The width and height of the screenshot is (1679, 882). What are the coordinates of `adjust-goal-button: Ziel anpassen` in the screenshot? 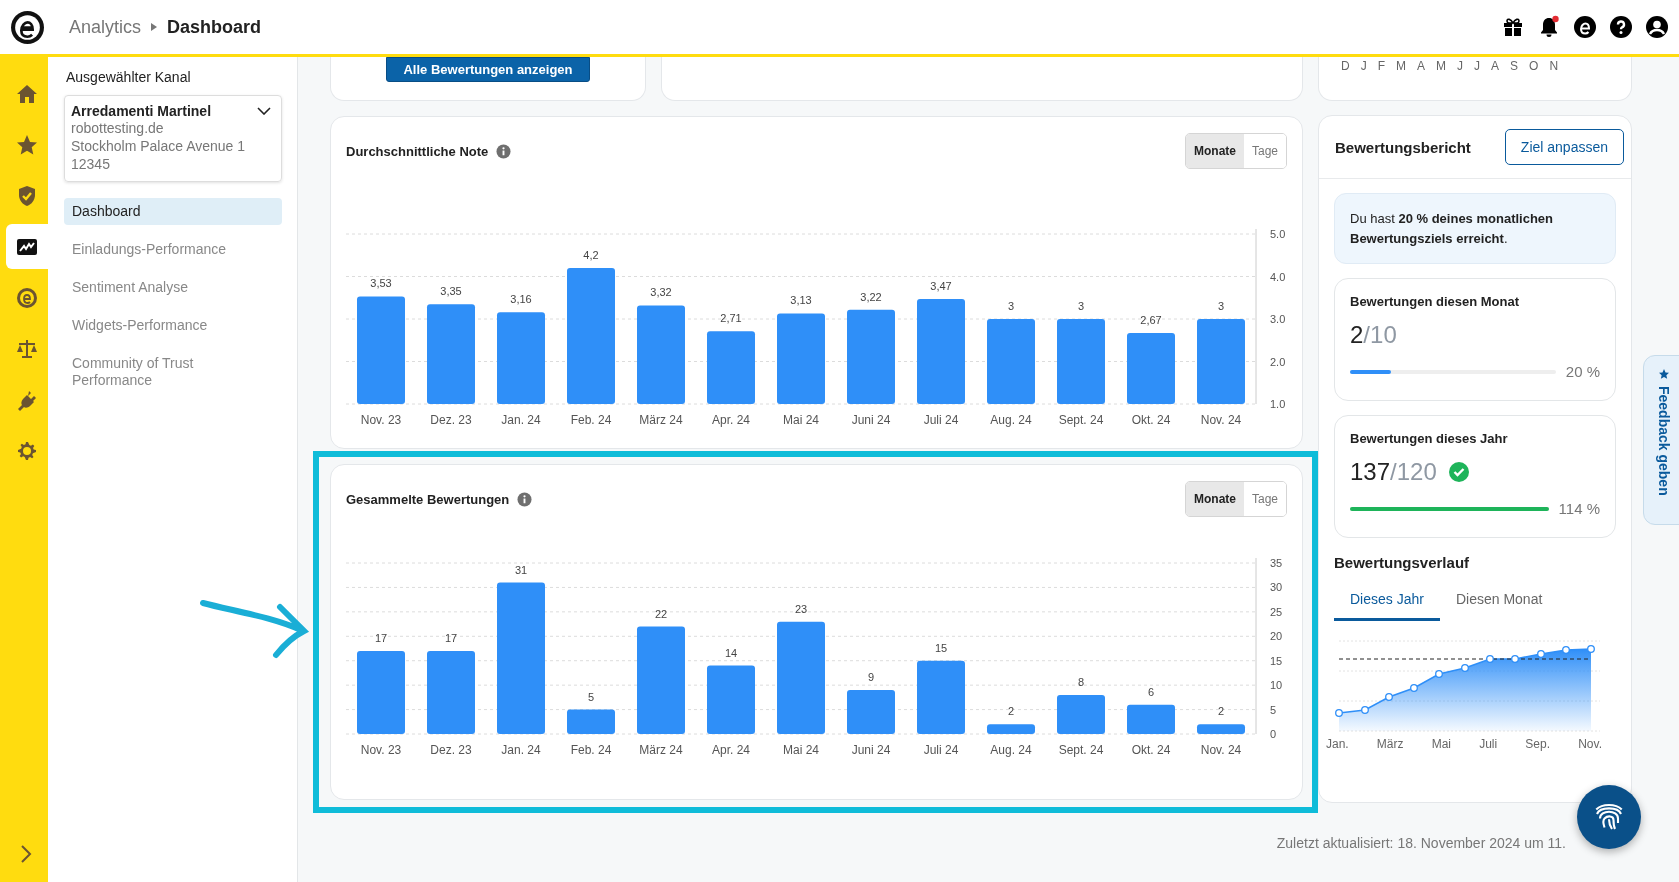 It's located at (1564, 147).